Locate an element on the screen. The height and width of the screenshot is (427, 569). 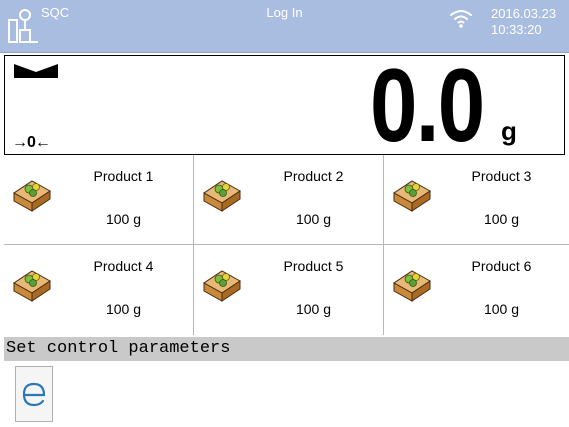
date-text: 2016.03.23 is located at coordinates (524, 13).